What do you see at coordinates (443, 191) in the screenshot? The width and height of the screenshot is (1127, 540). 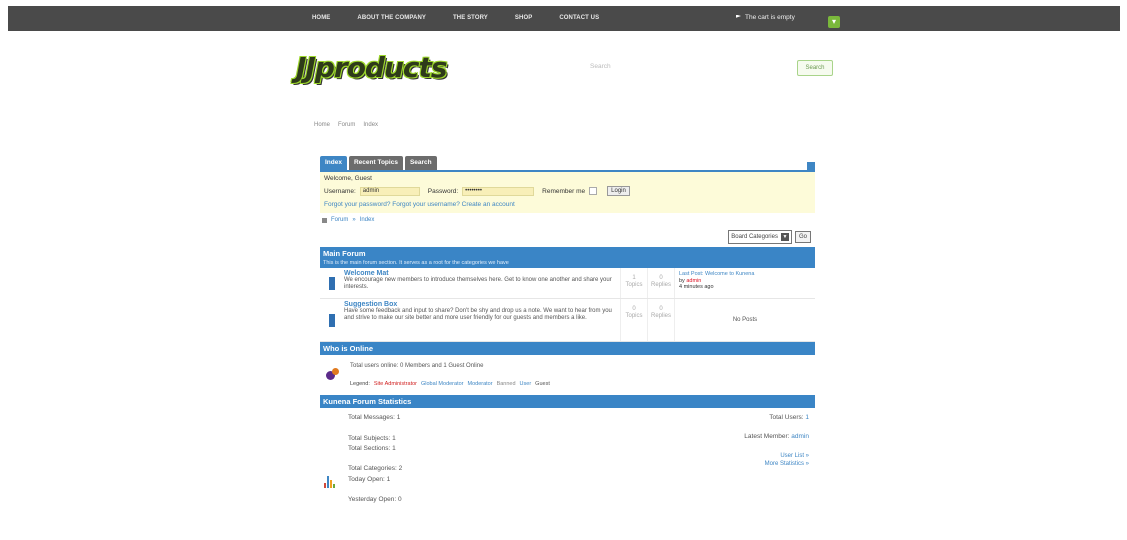 I see `password-label: Password:` at bounding box center [443, 191].